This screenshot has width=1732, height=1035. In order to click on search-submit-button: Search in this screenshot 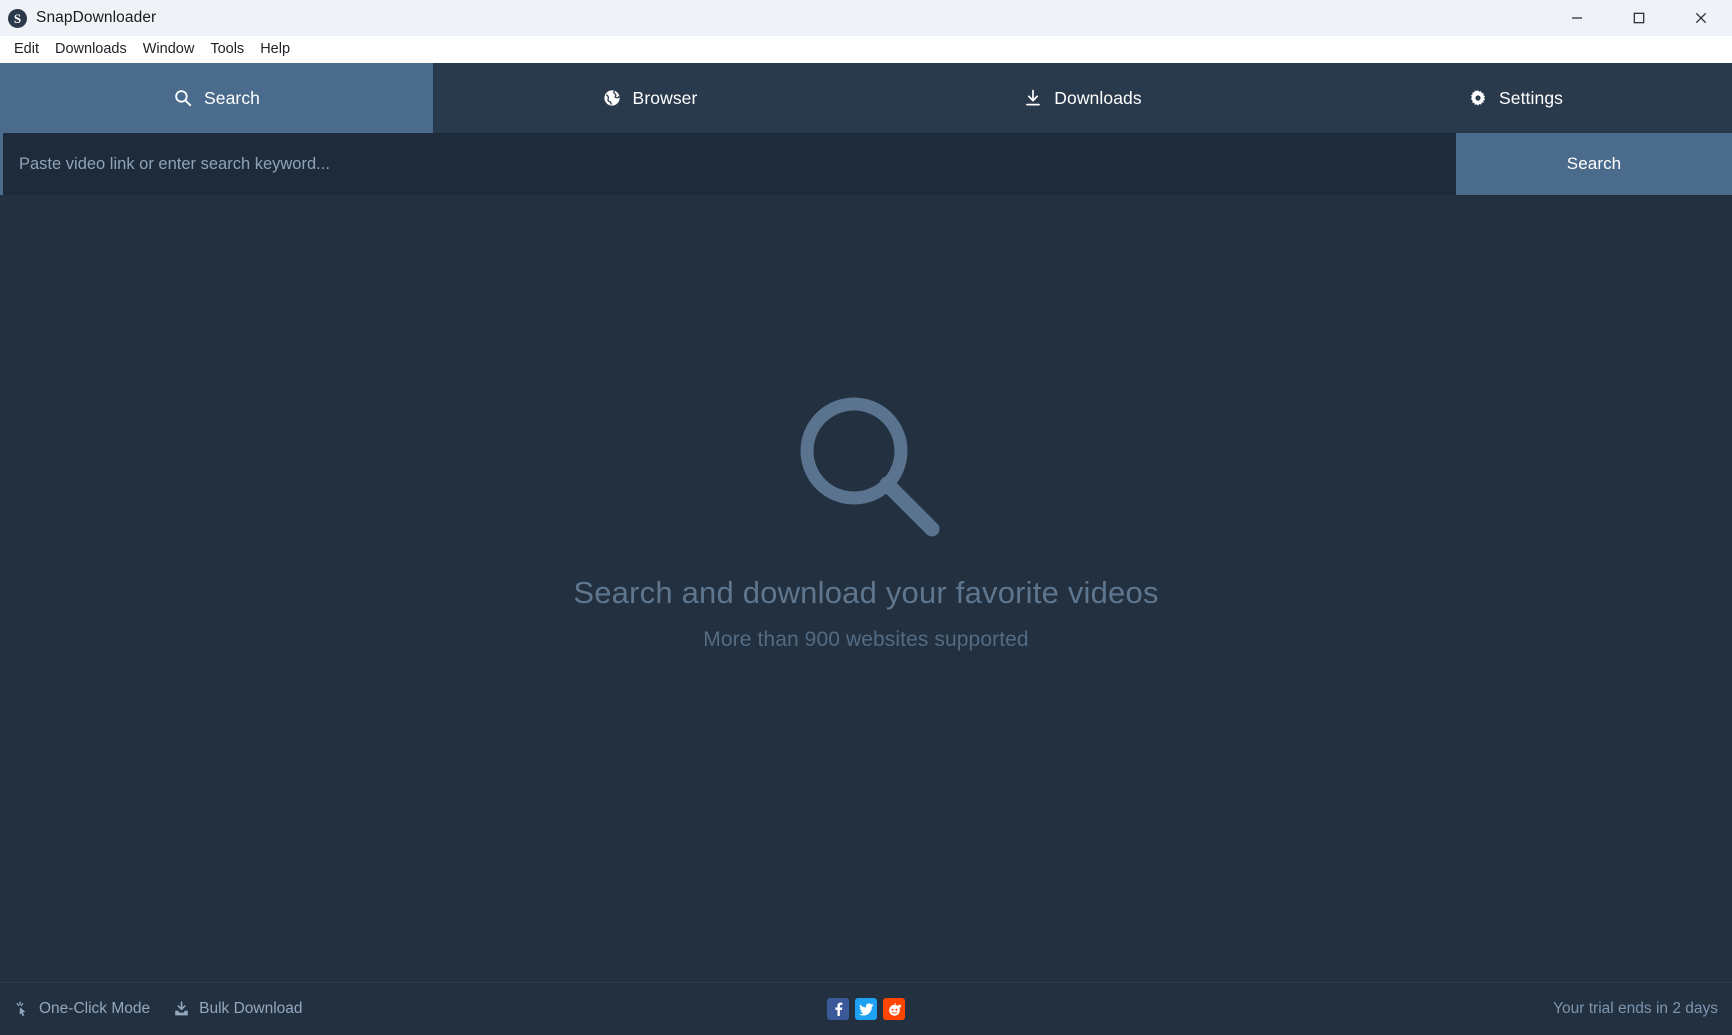, I will do `click(1594, 164)`.